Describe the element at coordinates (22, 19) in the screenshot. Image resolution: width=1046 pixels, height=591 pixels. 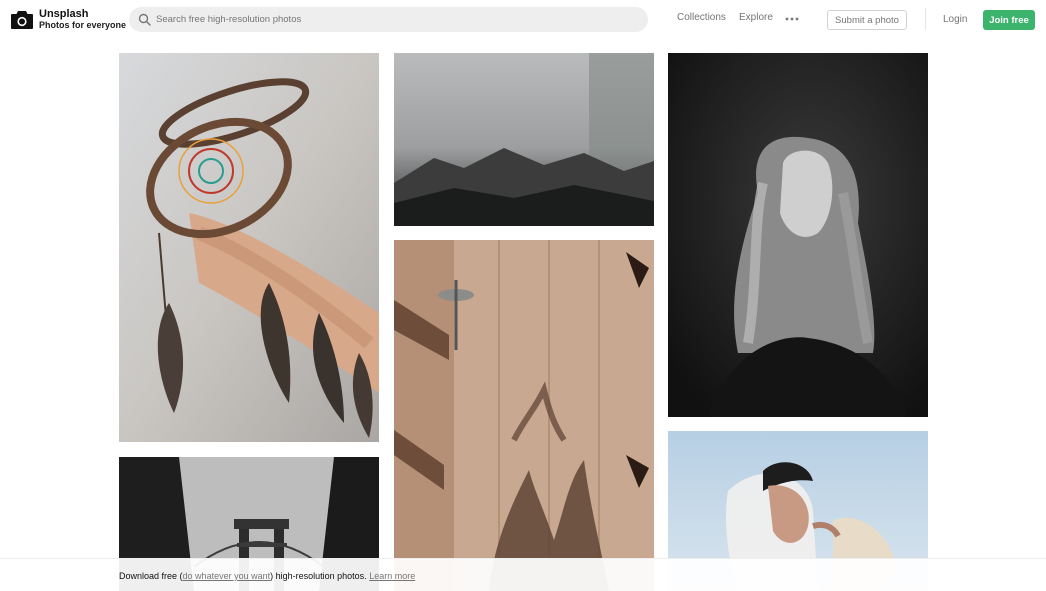
I see `camera-icon` at that location.